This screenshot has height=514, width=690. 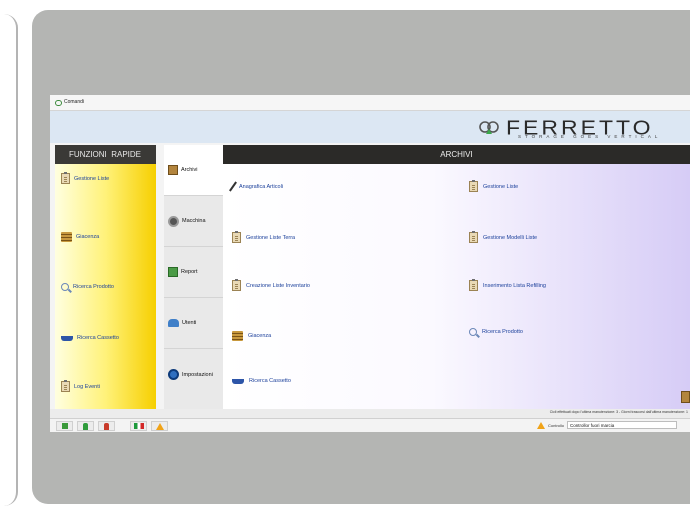 I want to click on item-ricerca-prodotto: Ricerca Prodotto, so click(x=496, y=332).